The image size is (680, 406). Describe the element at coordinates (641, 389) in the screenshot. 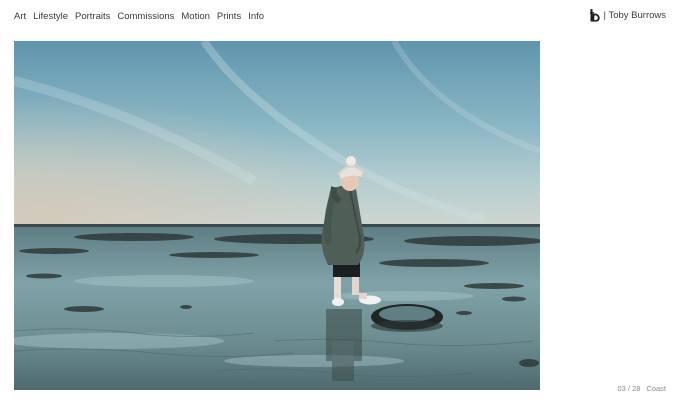

I see `gallery-caption: 03 / 28 Coast` at that location.